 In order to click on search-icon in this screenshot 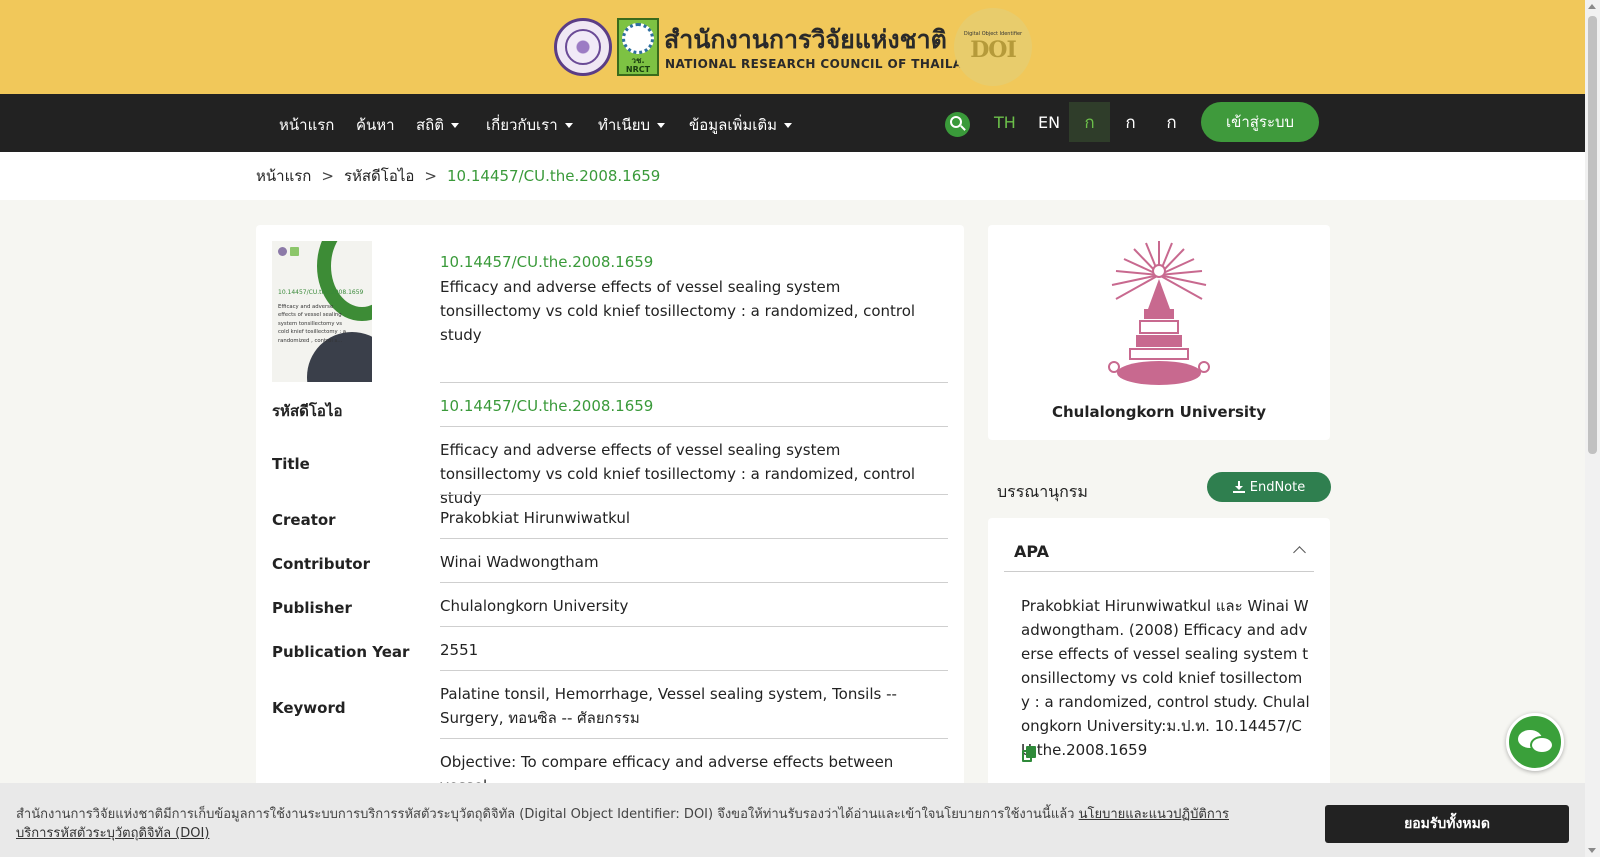, I will do `click(957, 124)`.